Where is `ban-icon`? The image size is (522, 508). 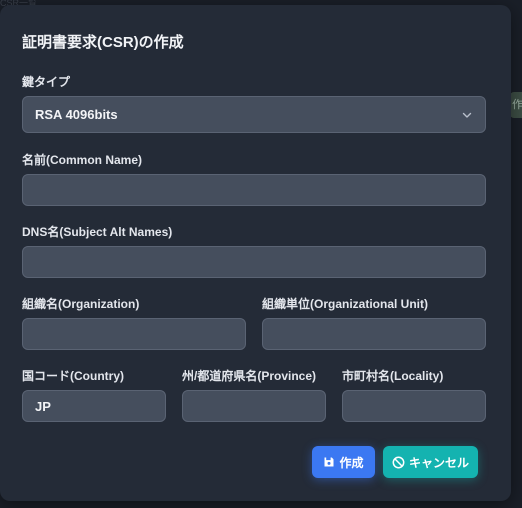 ban-icon is located at coordinates (398, 462).